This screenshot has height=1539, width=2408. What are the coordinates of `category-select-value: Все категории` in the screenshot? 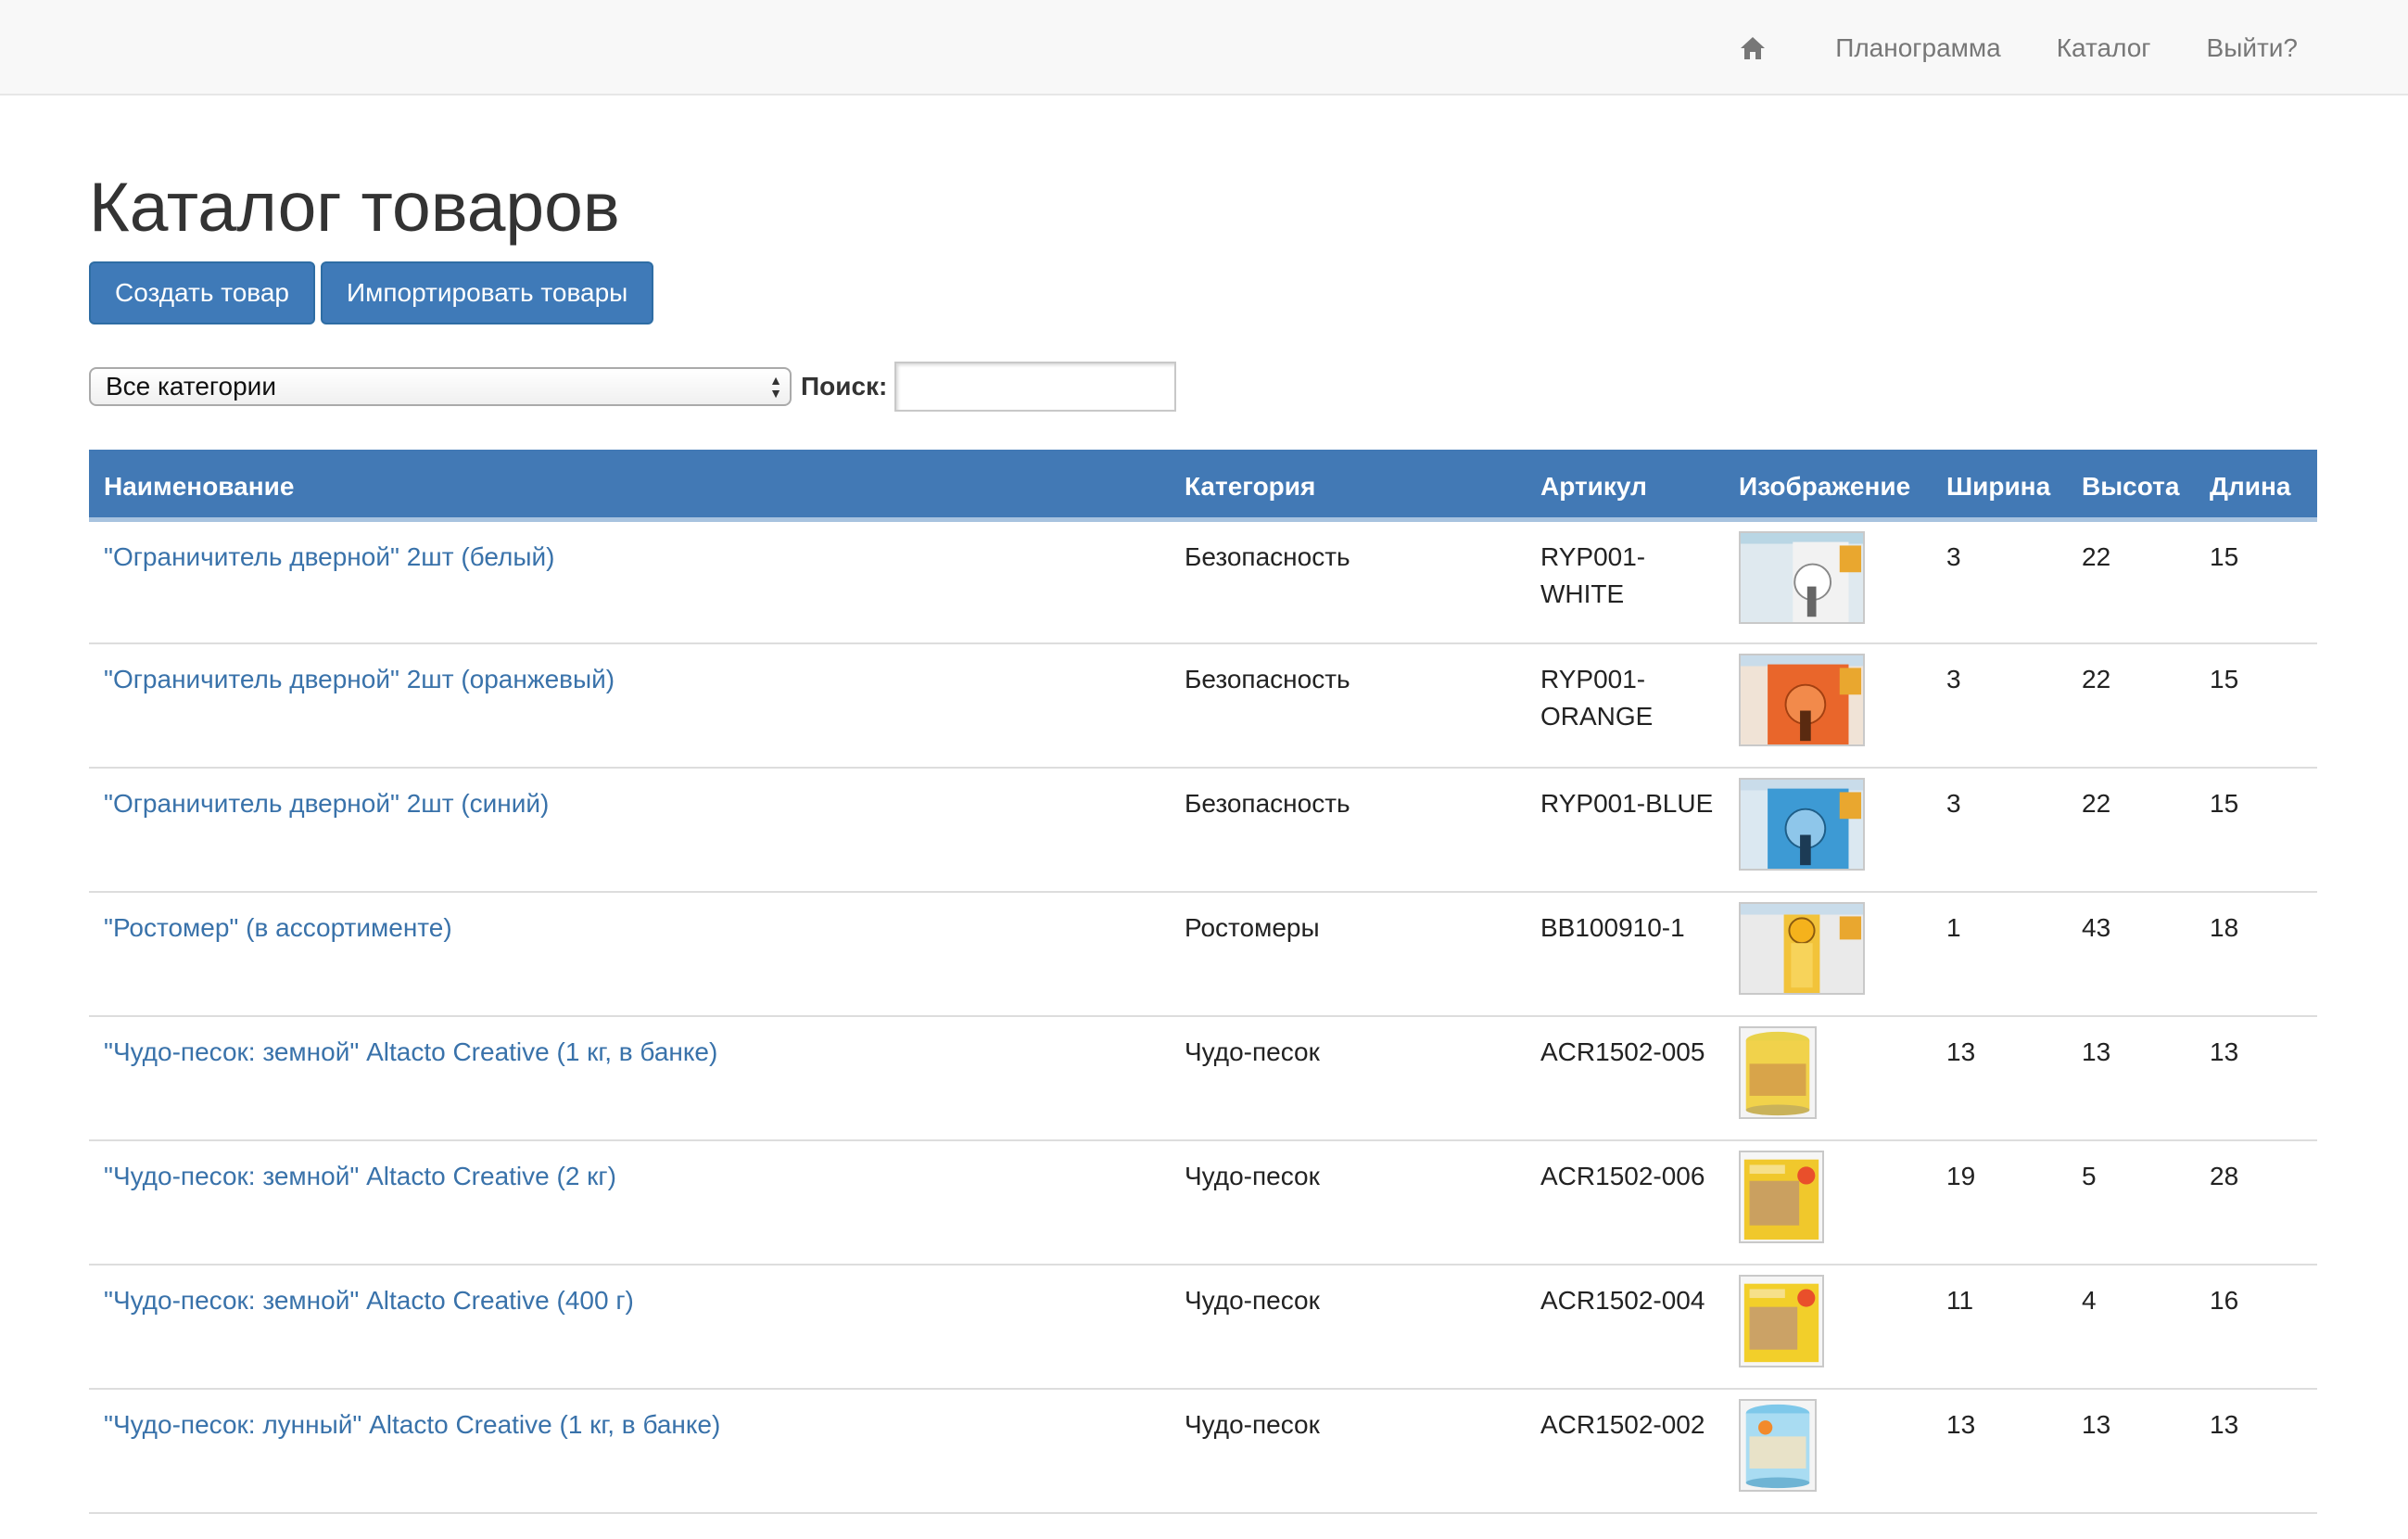 It's located at (191, 386).